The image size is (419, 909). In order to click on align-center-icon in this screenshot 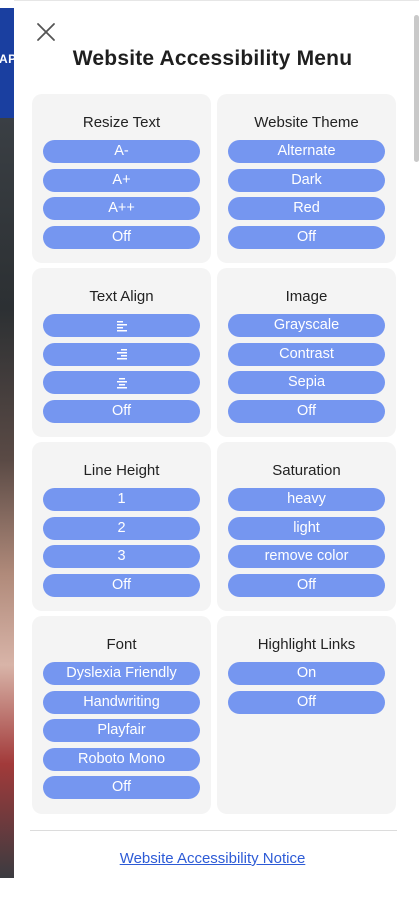, I will do `click(121, 383)`.